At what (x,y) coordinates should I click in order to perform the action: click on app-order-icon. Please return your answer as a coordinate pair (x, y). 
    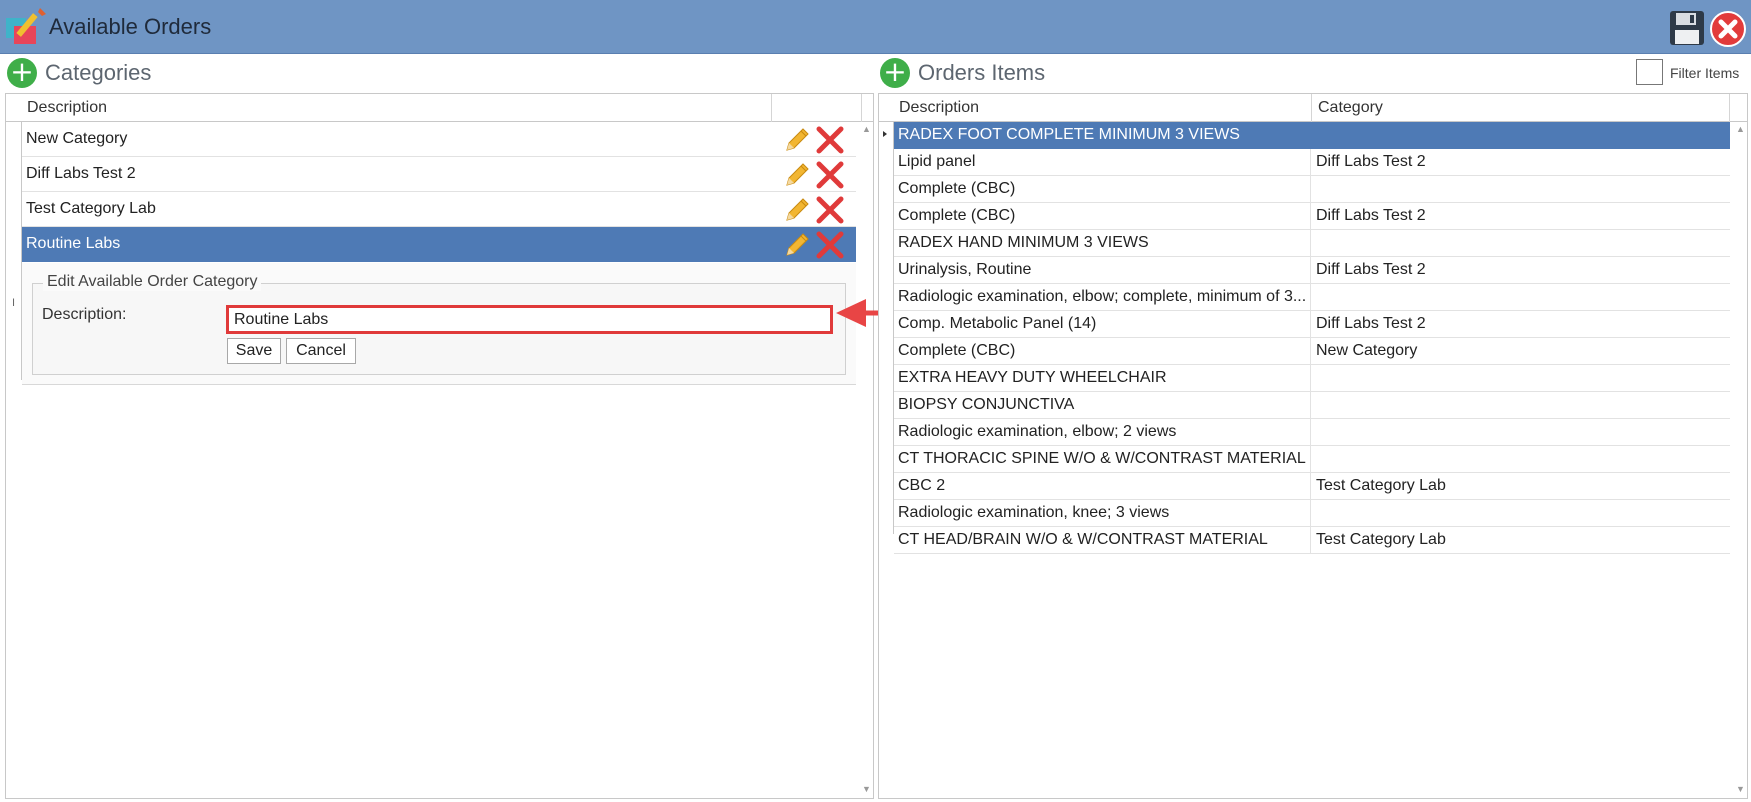
    Looking at the image, I should click on (26, 26).